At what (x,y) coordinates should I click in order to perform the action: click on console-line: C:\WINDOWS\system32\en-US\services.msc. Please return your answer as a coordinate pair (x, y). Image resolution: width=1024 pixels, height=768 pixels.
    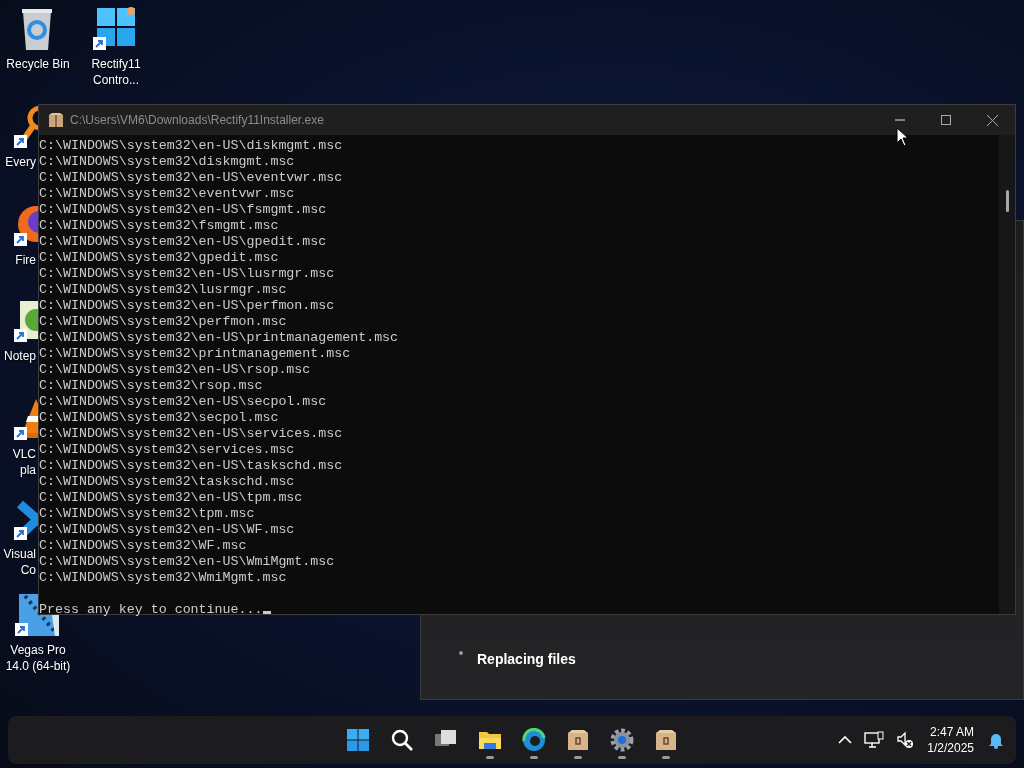
    Looking at the image, I should click on (191, 434).